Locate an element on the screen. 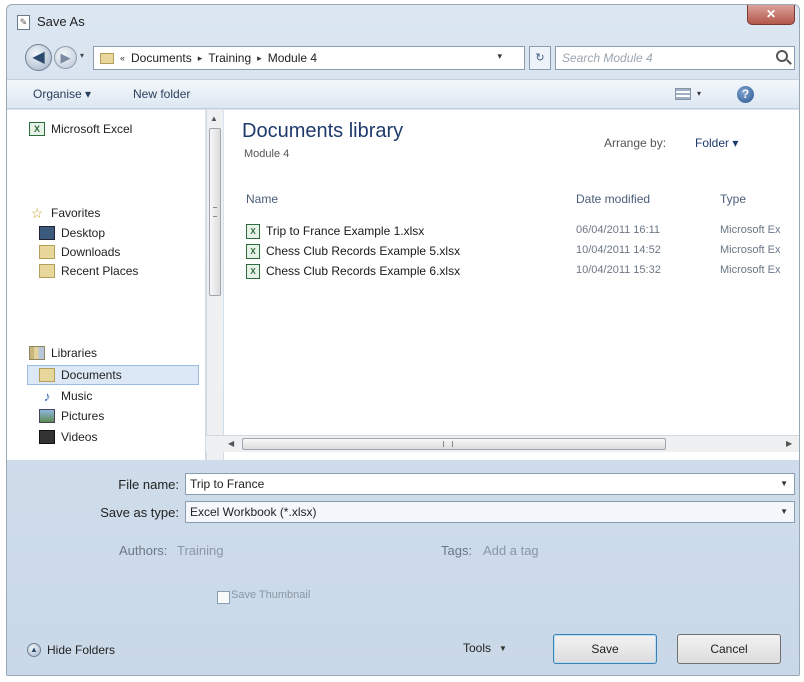 The width and height of the screenshot is (804, 682). scroll-left-icon: ◀ is located at coordinates (231, 443).